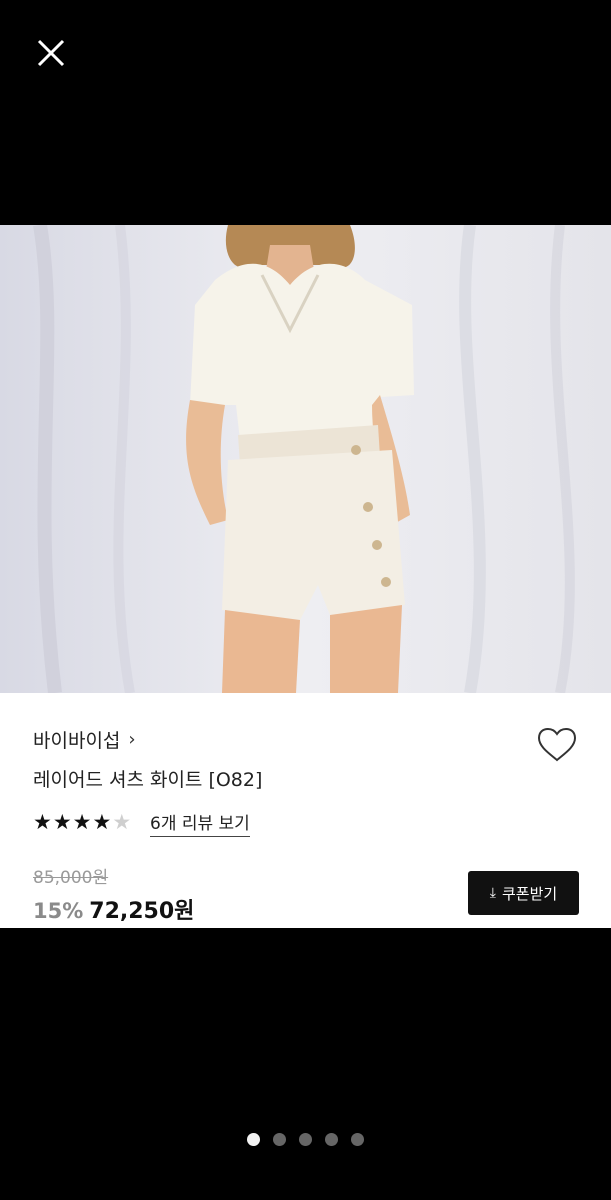  What do you see at coordinates (71, 878) in the screenshot?
I see `original-price: 85,000원` at bounding box center [71, 878].